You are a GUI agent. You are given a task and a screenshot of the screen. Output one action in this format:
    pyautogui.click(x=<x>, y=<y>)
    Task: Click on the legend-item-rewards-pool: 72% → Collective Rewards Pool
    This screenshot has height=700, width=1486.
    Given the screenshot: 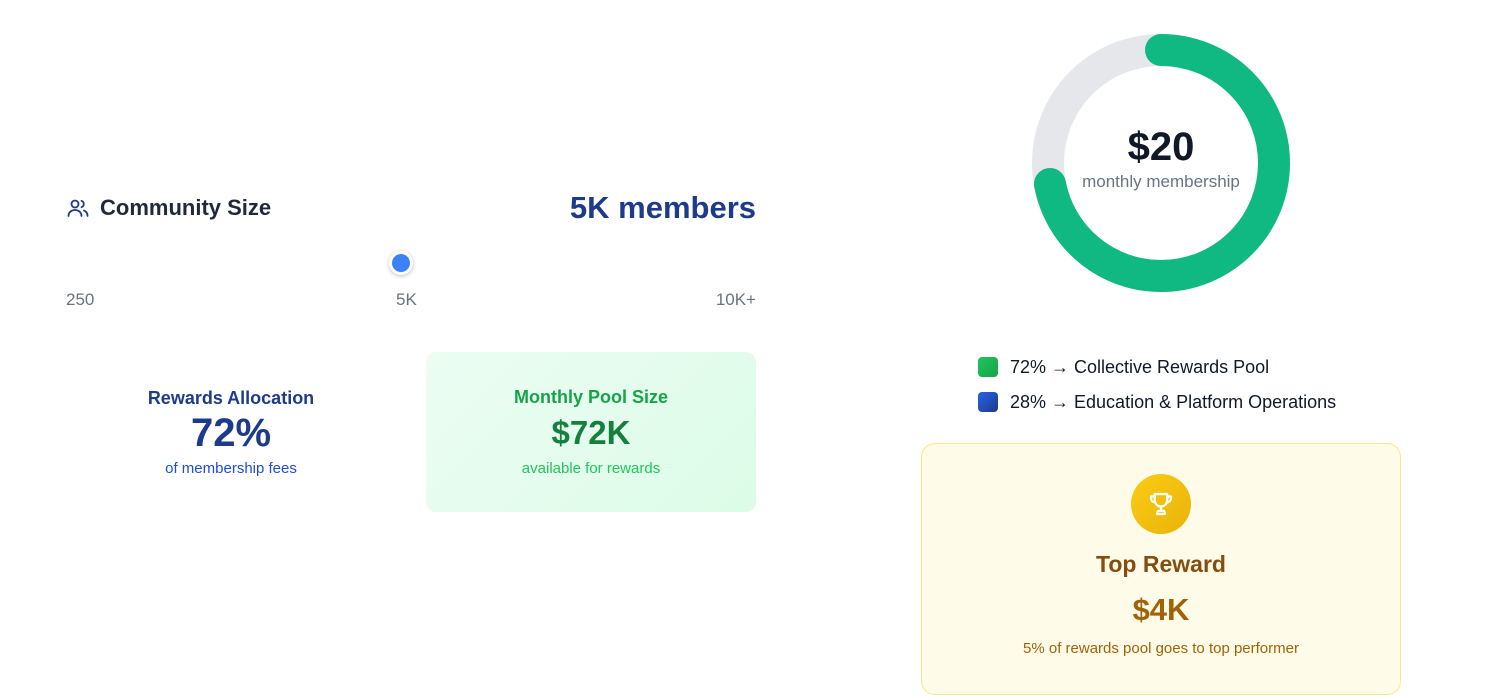 What is the action you would take?
    pyautogui.click(x=1188, y=367)
    